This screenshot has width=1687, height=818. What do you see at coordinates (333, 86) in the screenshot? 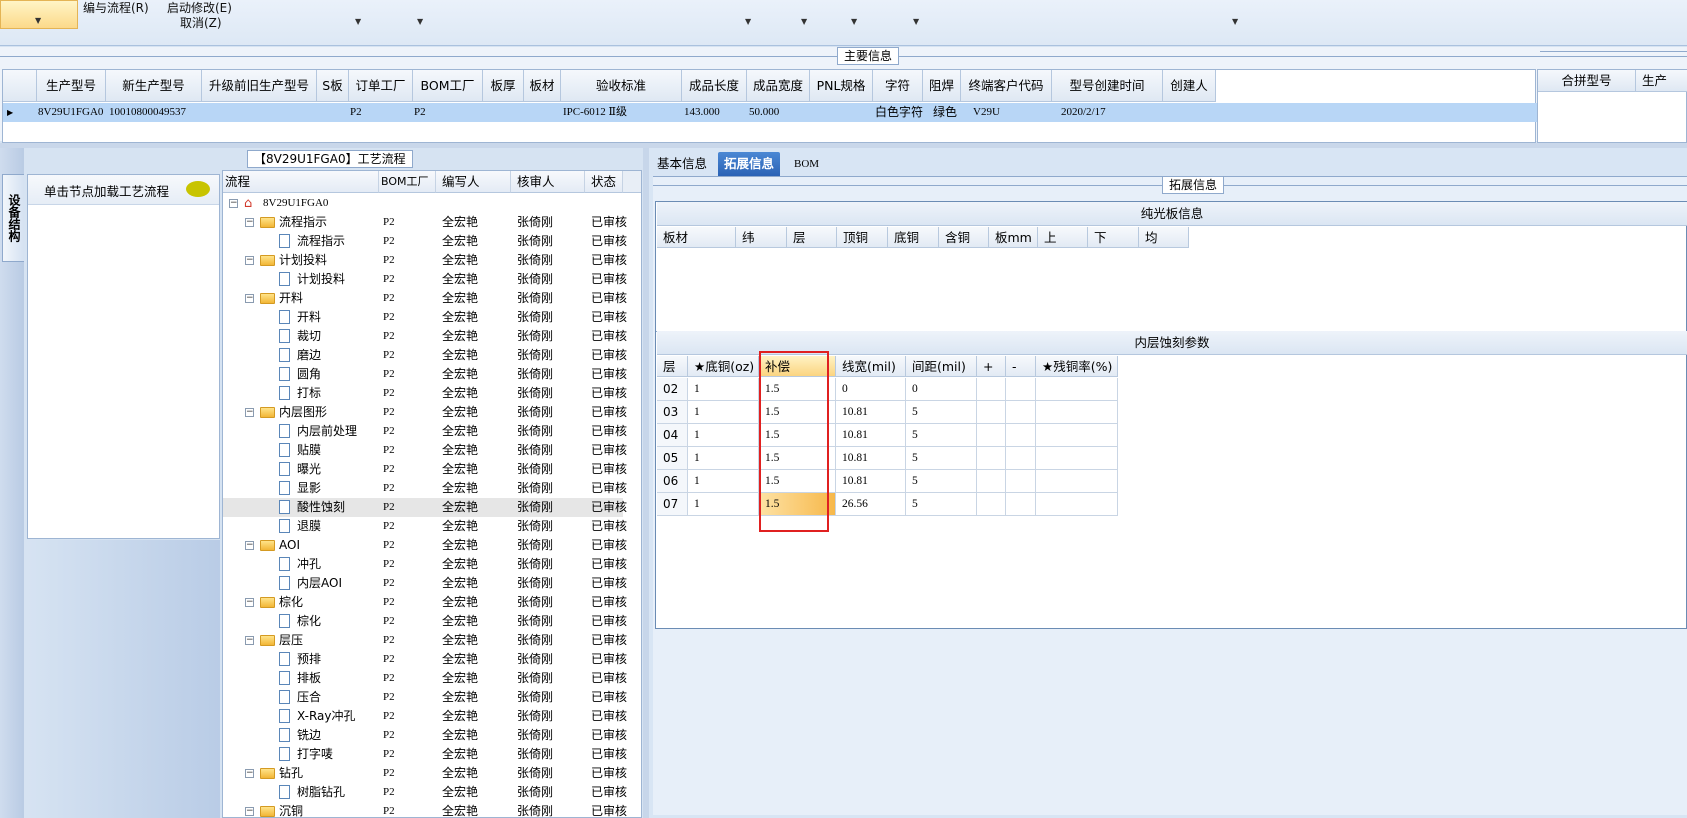
I see `column-header: S板` at bounding box center [333, 86].